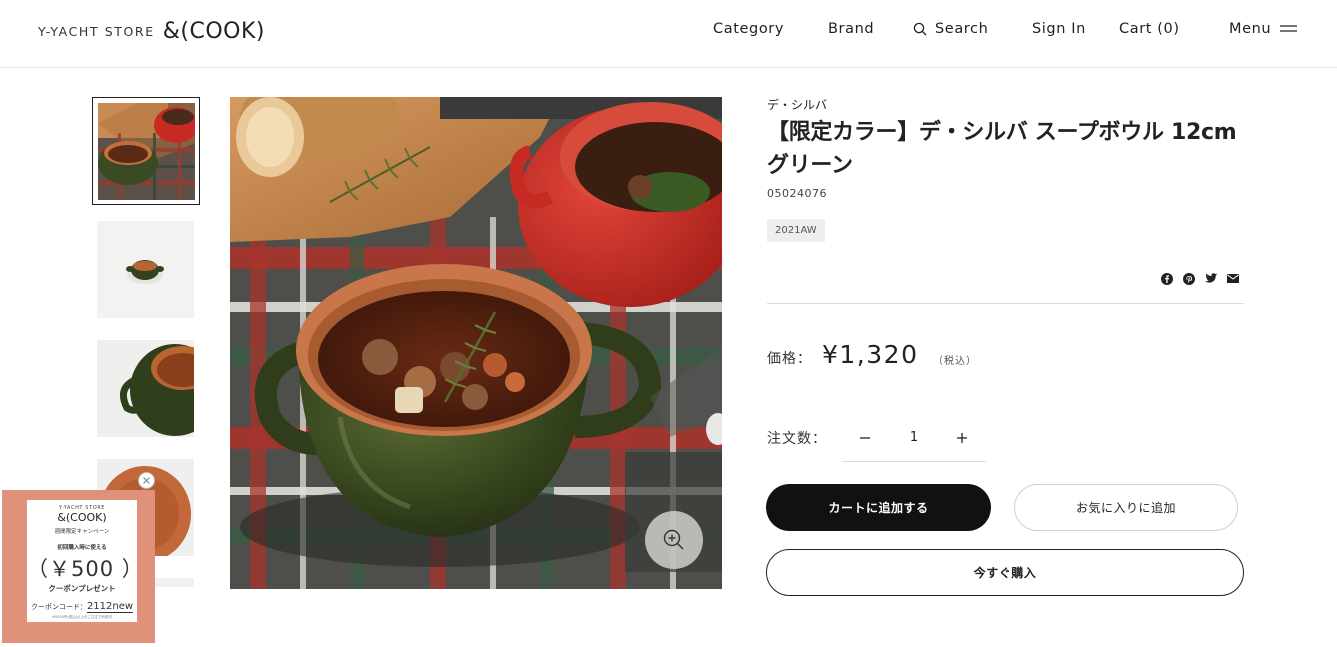  I want to click on pinterest-icon, so click(1188, 278).